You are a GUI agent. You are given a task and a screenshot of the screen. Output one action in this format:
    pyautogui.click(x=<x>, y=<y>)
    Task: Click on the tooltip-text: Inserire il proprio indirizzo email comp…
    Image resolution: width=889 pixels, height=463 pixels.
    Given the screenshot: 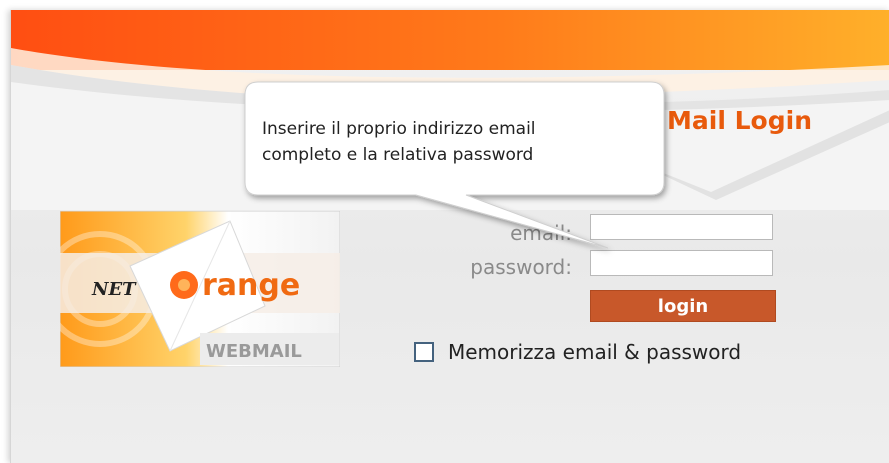 What is the action you would take?
    pyautogui.click(x=462, y=142)
    